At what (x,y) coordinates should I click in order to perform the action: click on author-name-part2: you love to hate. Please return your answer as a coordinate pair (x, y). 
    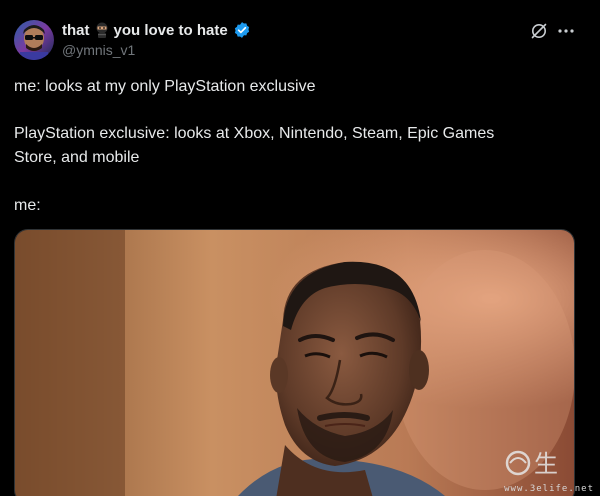
    Looking at the image, I should click on (171, 30).